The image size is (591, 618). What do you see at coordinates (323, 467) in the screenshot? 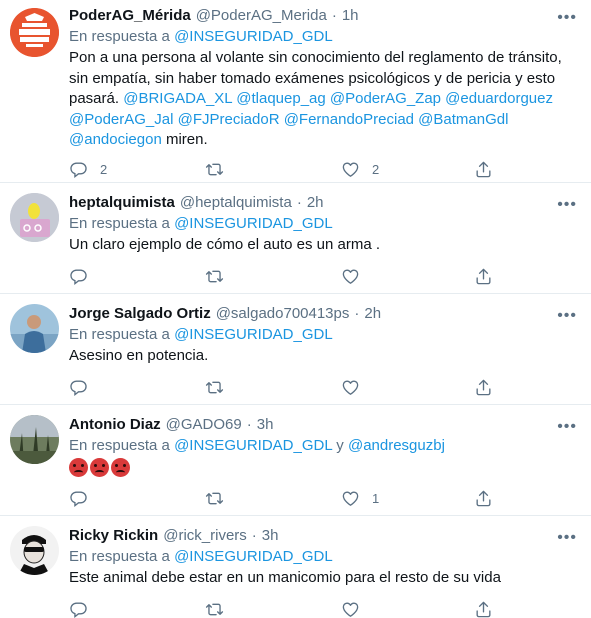
I see `tweet-text` at bounding box center [323, 467].